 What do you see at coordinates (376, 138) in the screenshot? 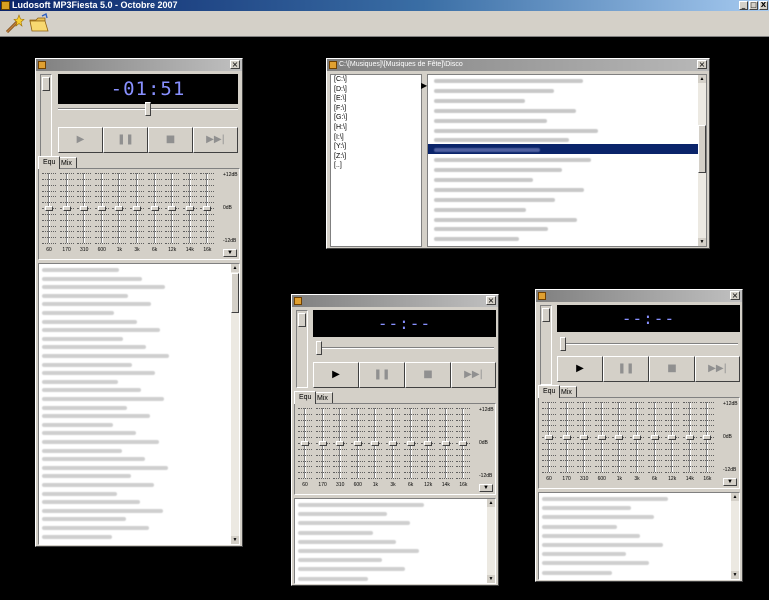
I see `drive-item: [I:\]` at bounding box center [376, 138].